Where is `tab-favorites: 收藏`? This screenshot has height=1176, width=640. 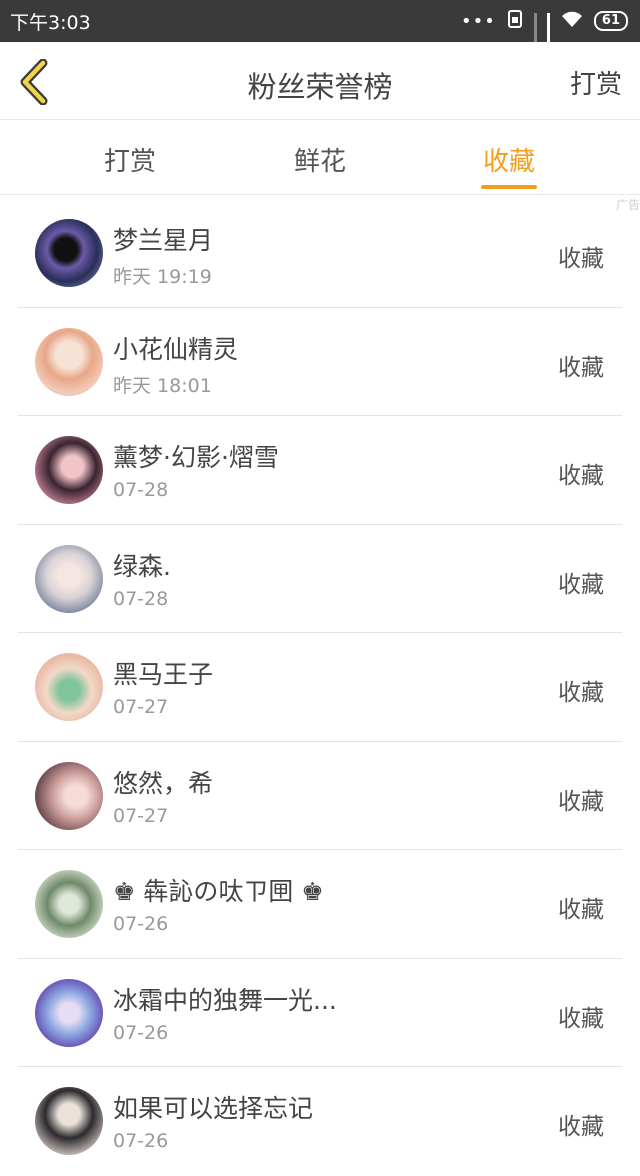
tab-favorites: 收藏 is located at coordinates (509, 159).